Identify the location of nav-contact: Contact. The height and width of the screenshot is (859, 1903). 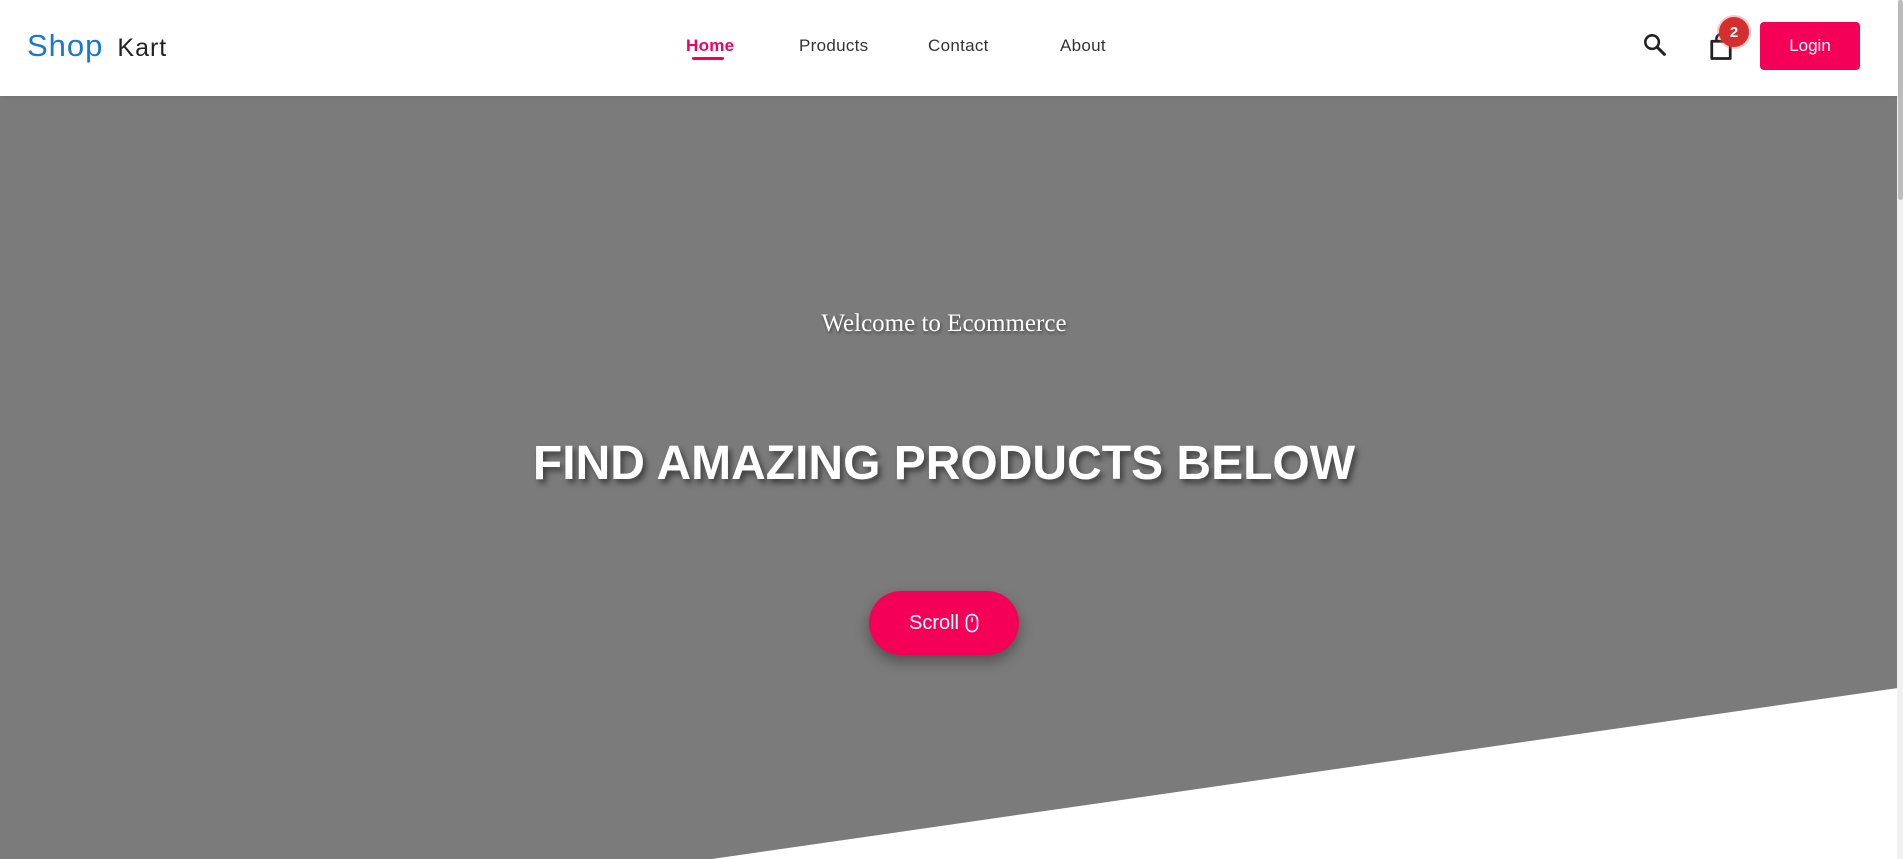
(958, 46).